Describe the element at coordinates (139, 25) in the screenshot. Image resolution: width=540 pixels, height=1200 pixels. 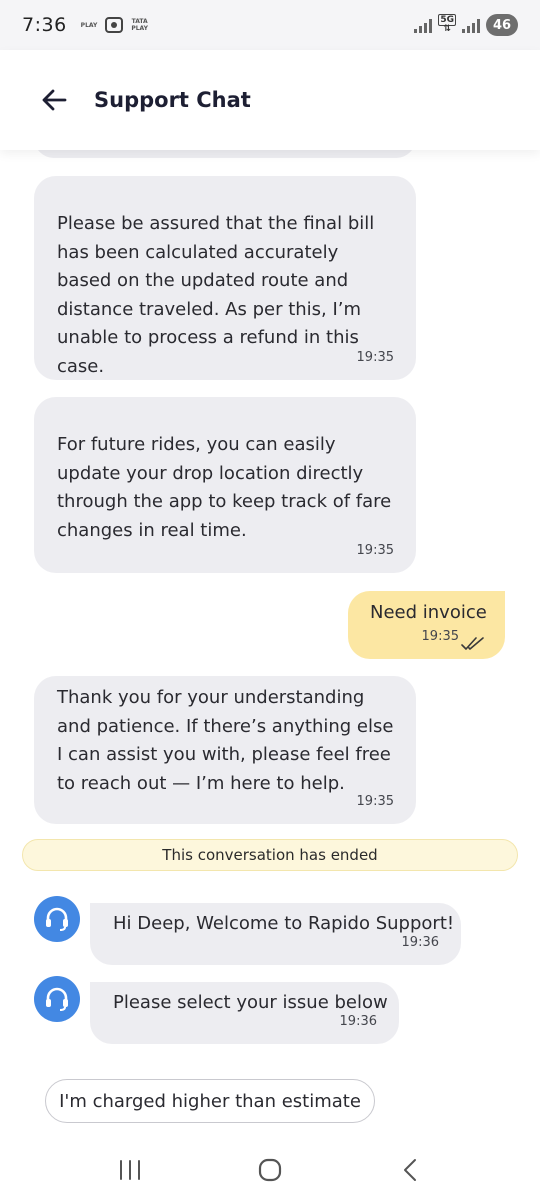
I see `tata-play-tag: TATA PLAY` at that location.